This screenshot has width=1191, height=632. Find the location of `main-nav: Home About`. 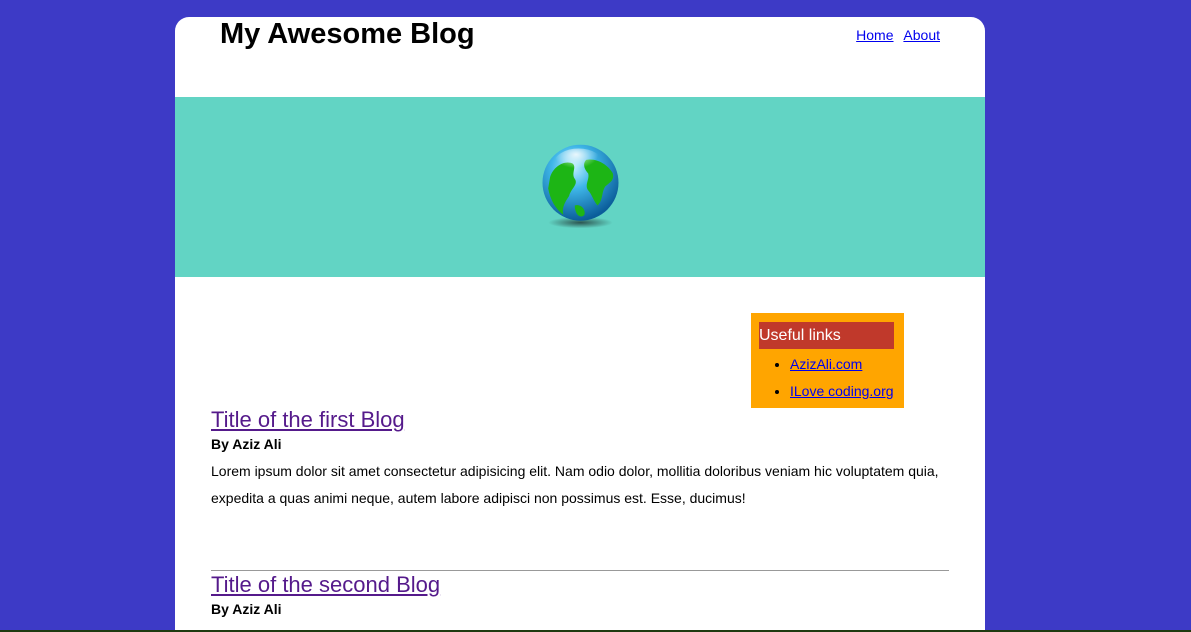

main-nav: Home About is located at coordinates (895, 35).